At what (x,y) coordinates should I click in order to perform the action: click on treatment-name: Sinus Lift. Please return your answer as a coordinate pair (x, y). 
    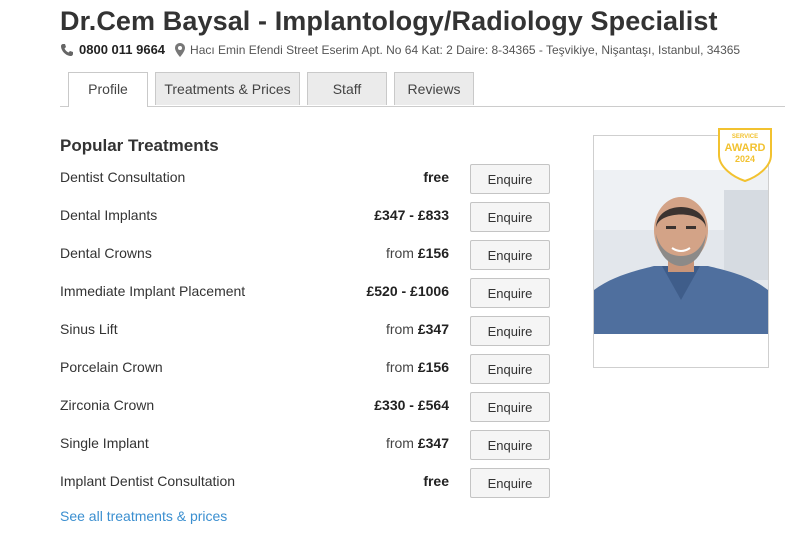
    Looking at the image, I should click on (89, 329).